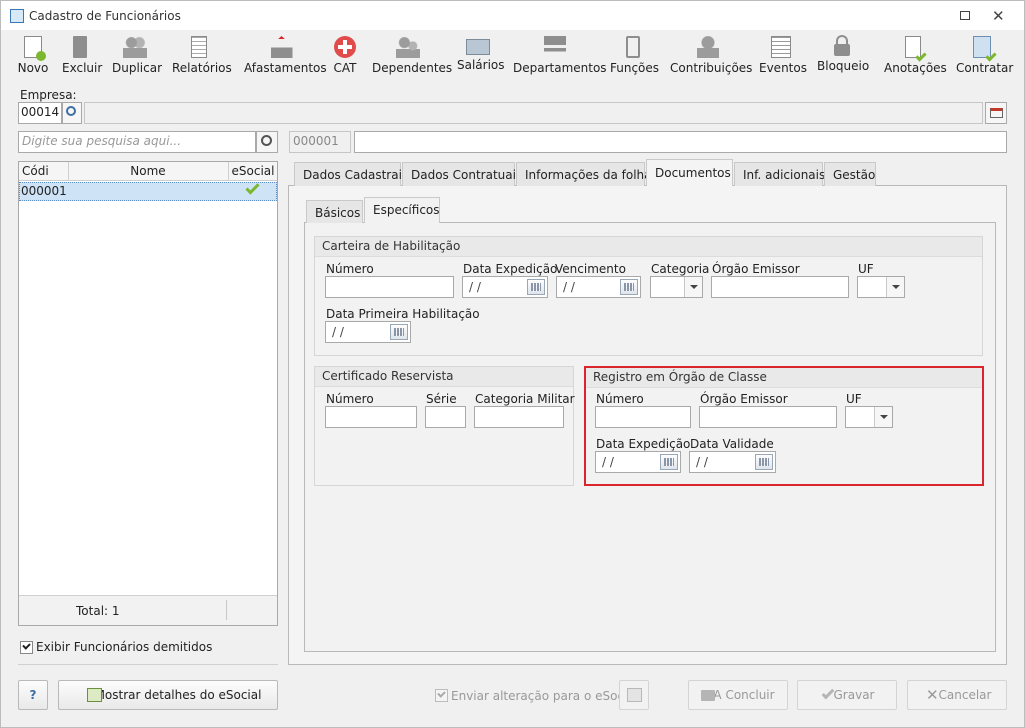 Image resolution: width=1025 pixels, height=728 pixels. Describe the element at coordinates (784, 378) in the screenshot. I see `registro-group-title: Registro em Órgão de Classe` at that location.